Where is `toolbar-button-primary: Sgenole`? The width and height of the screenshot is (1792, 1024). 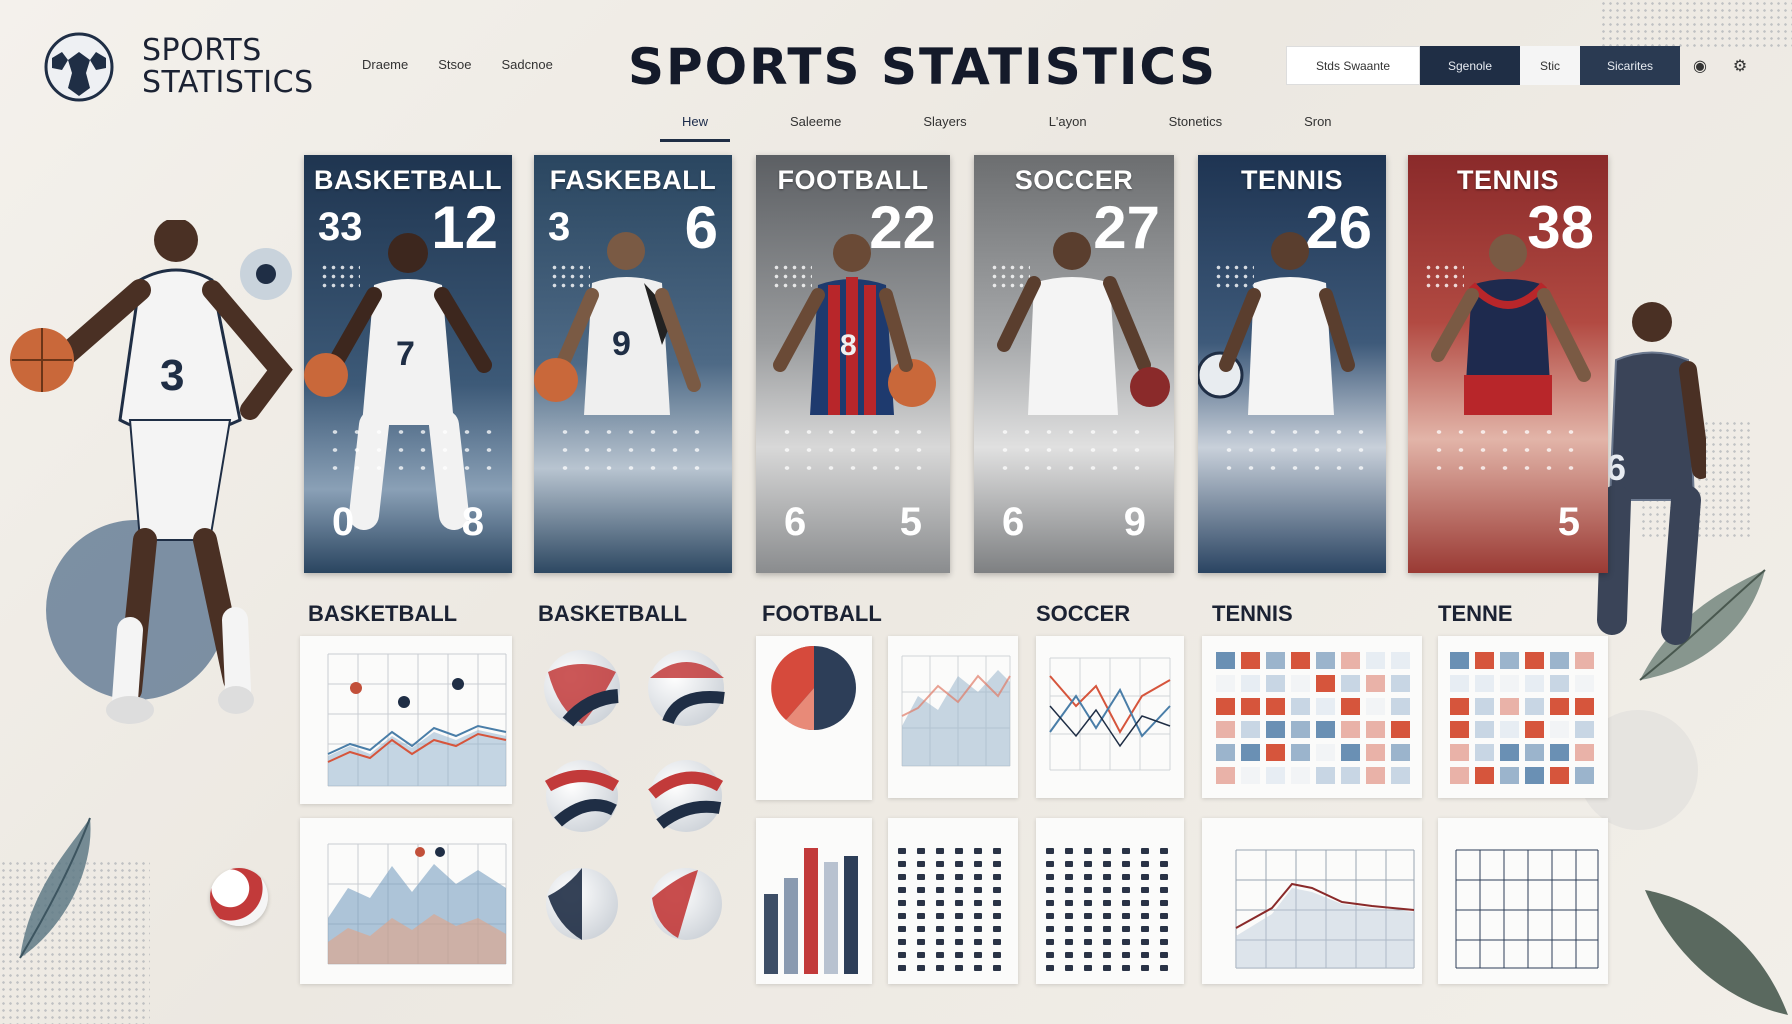 toolbar-button-primary: Sgenole is located at coordinates (1470, 65).